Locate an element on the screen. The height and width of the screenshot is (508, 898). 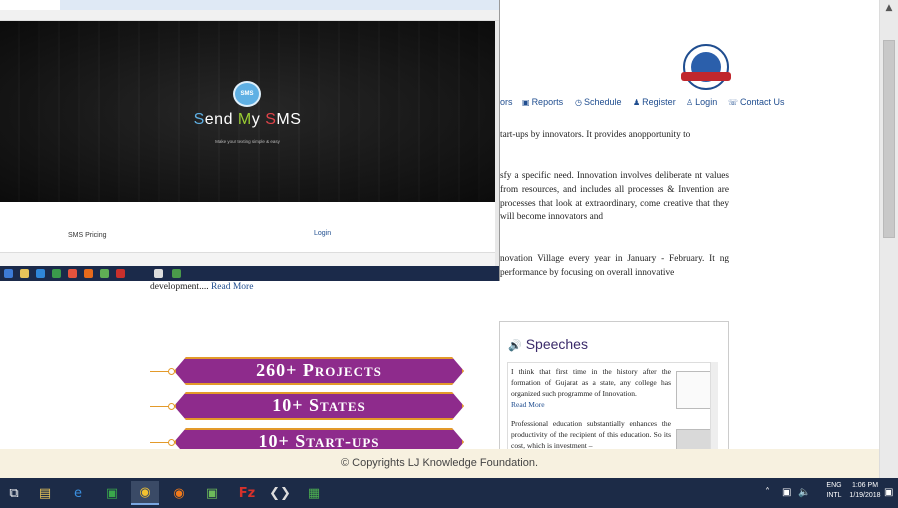
nav-item-schedule: ◷ Schedule is located at coordinates (598, 102).